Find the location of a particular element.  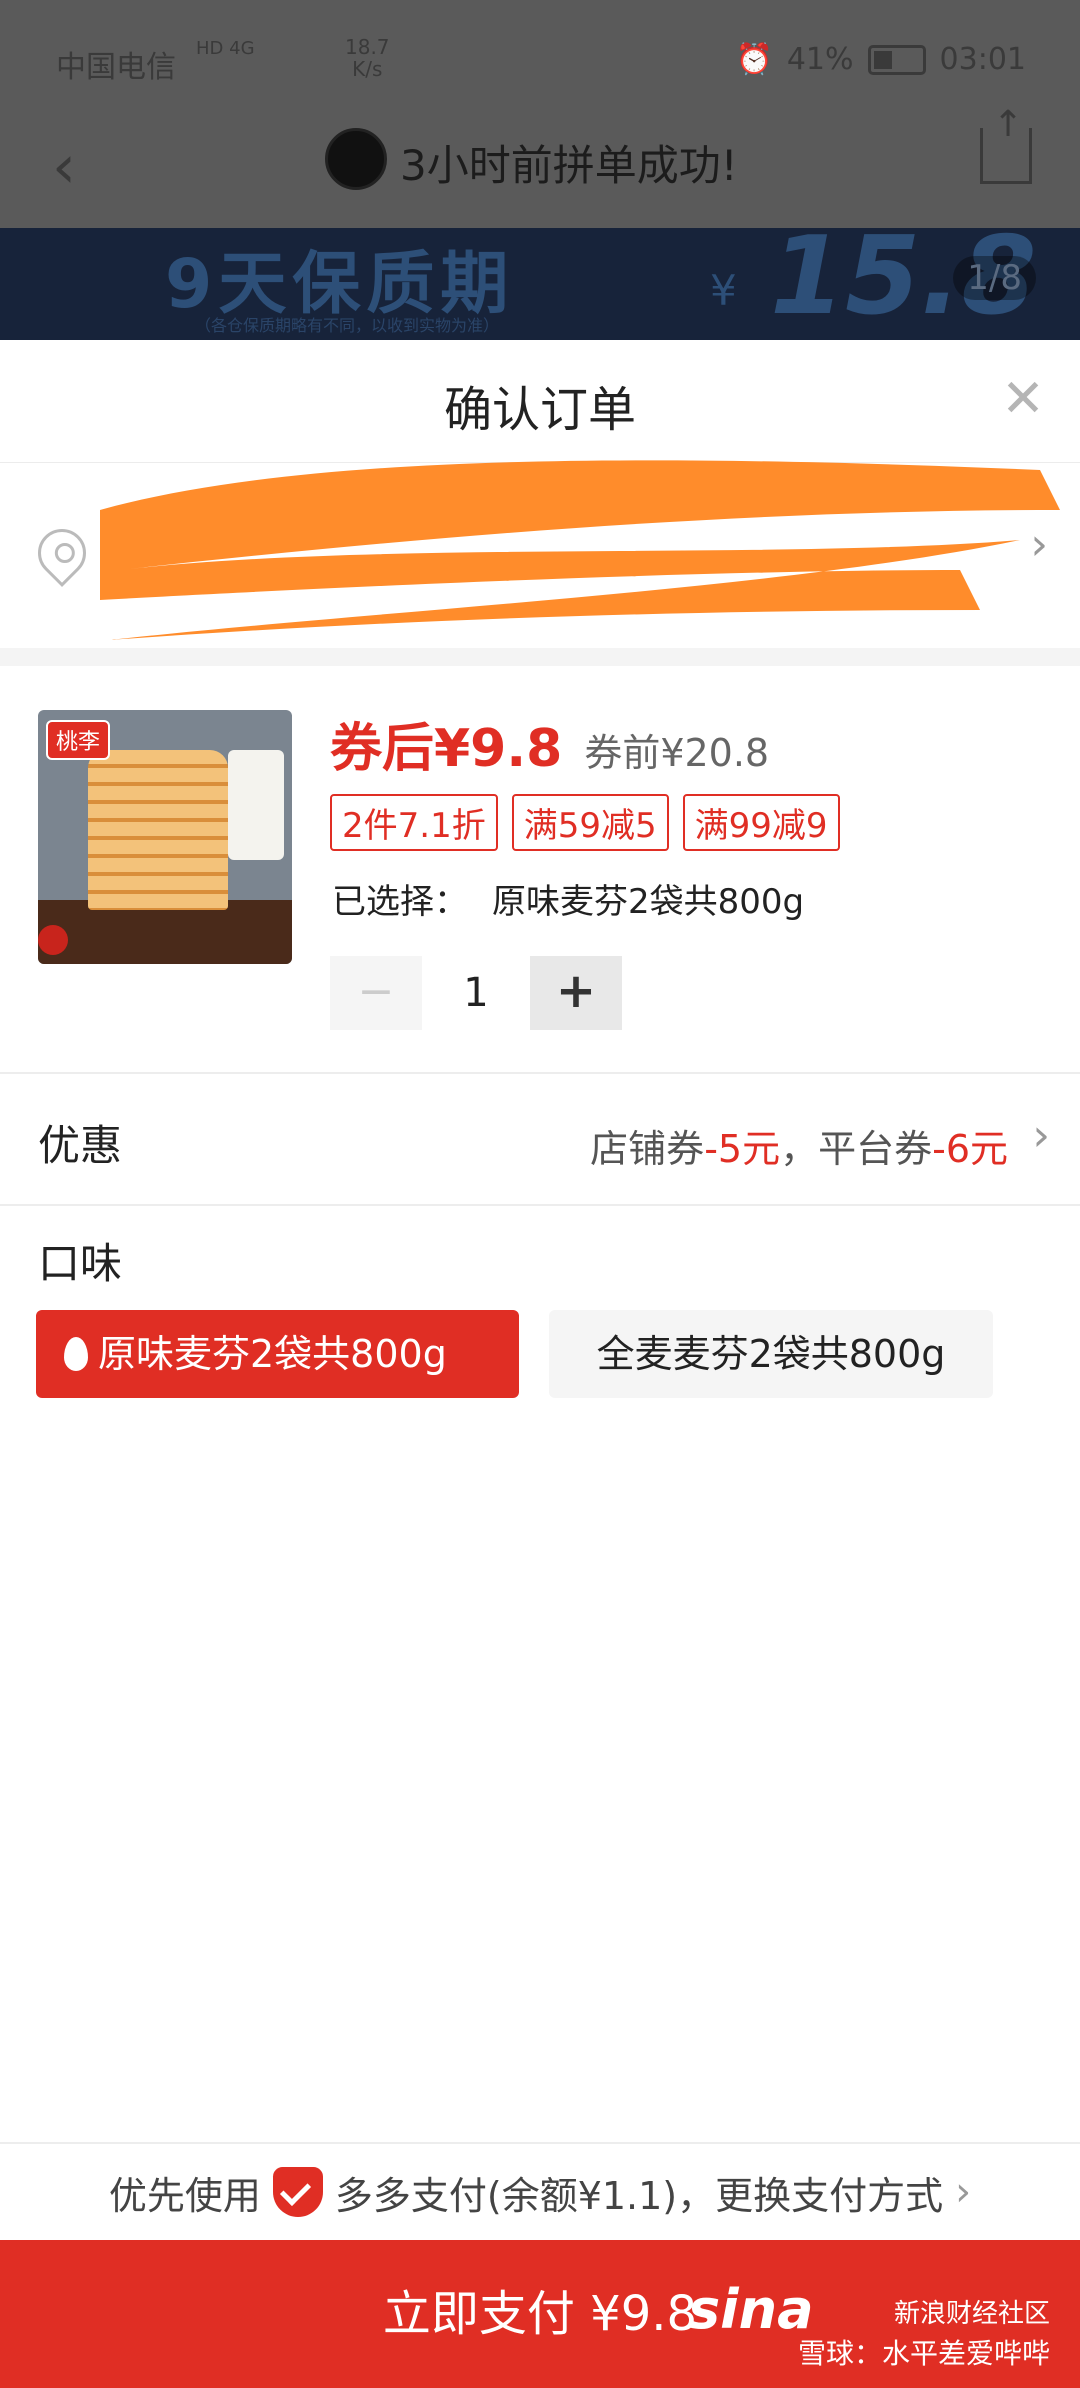

shop-coupon-label: 店铺券 is located at coordinates (647, 1149).